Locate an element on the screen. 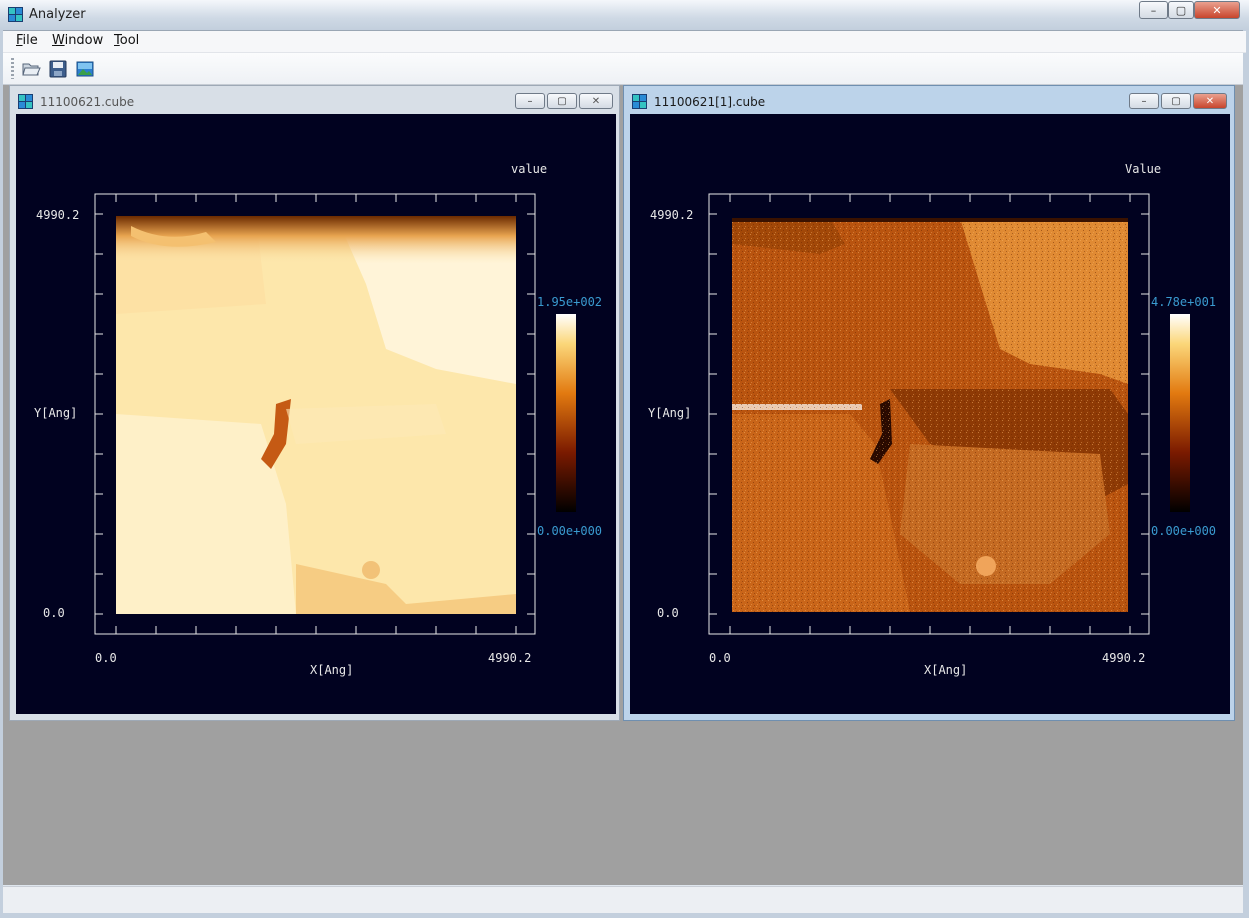 The height and width of the screenshot is (918, 1249). child-window-title: 11100621[1].cube is located at coordinates (710, 102).